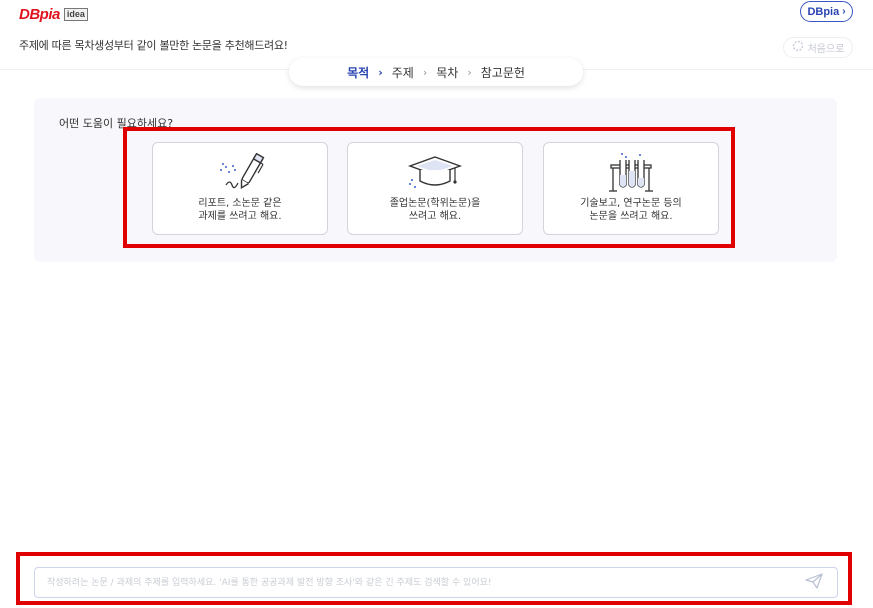  What do you see at coordinates (503, 72) in the screenshot?
I see `step-references: 참고문헌` at bounding box center [503, 72].